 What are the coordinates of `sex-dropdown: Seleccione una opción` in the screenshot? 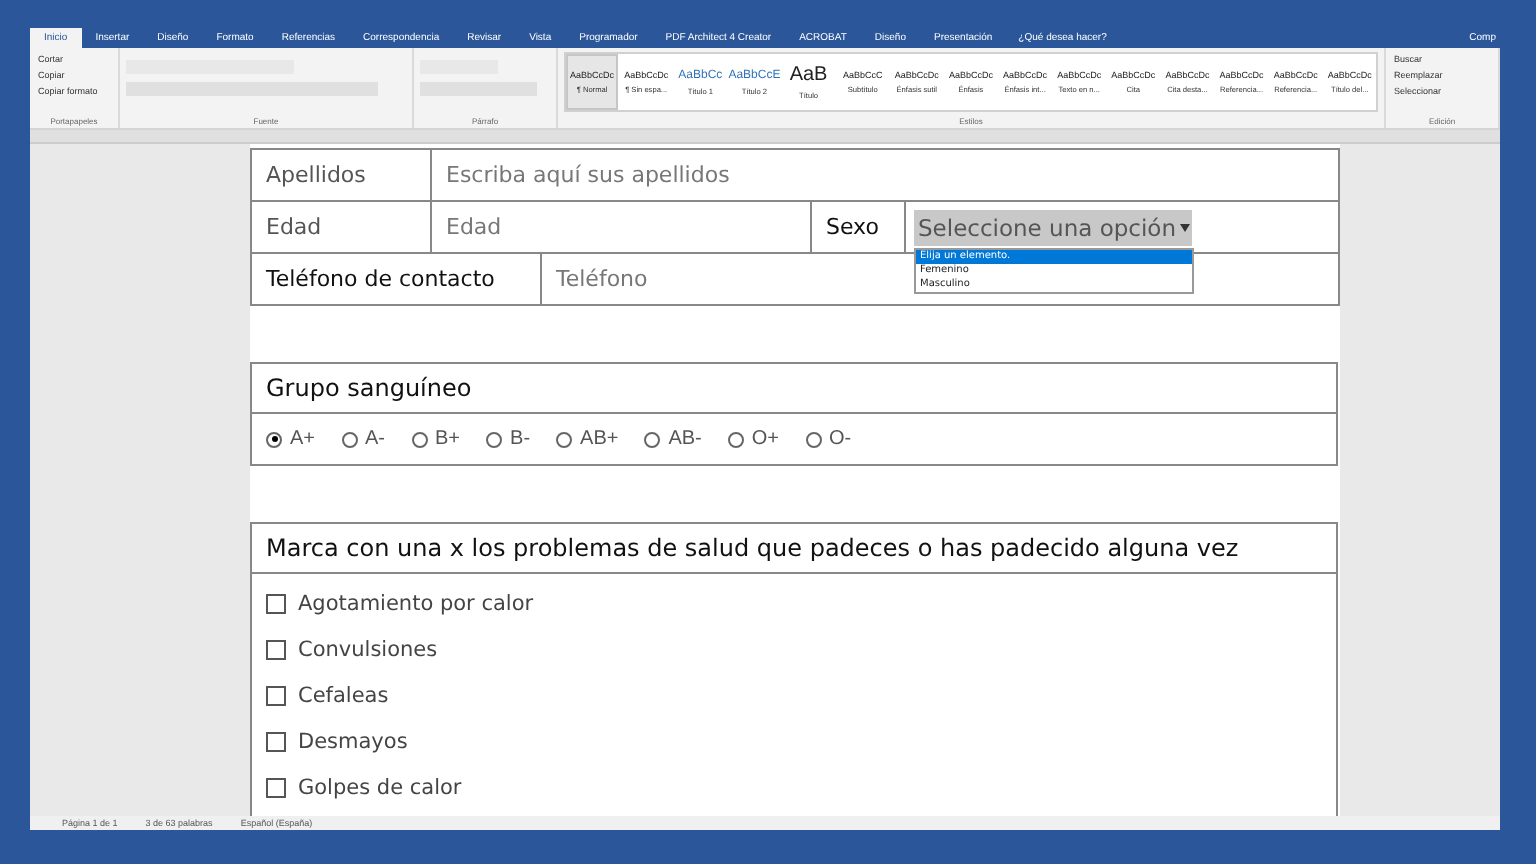 It's located at (1053, 227).